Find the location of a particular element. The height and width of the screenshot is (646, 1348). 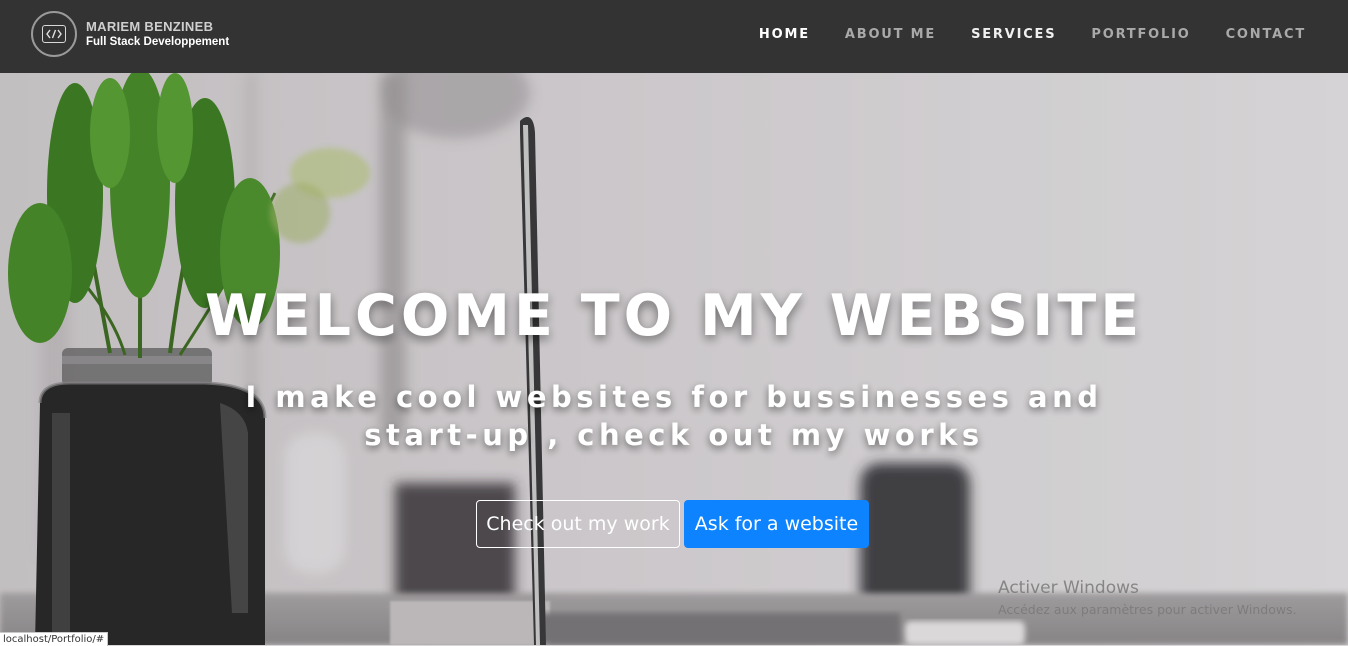

nav-link-home: HOME is located at coordinates (784, 34).